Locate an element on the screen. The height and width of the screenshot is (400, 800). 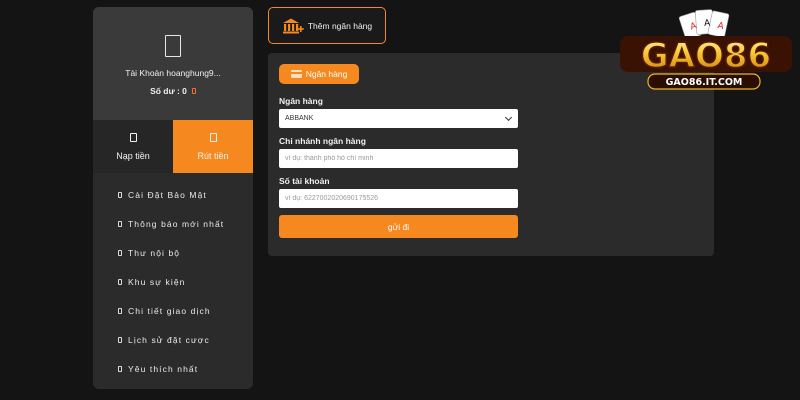
bank-section-label: Ngân hàng is located at coordinates (326, 74).